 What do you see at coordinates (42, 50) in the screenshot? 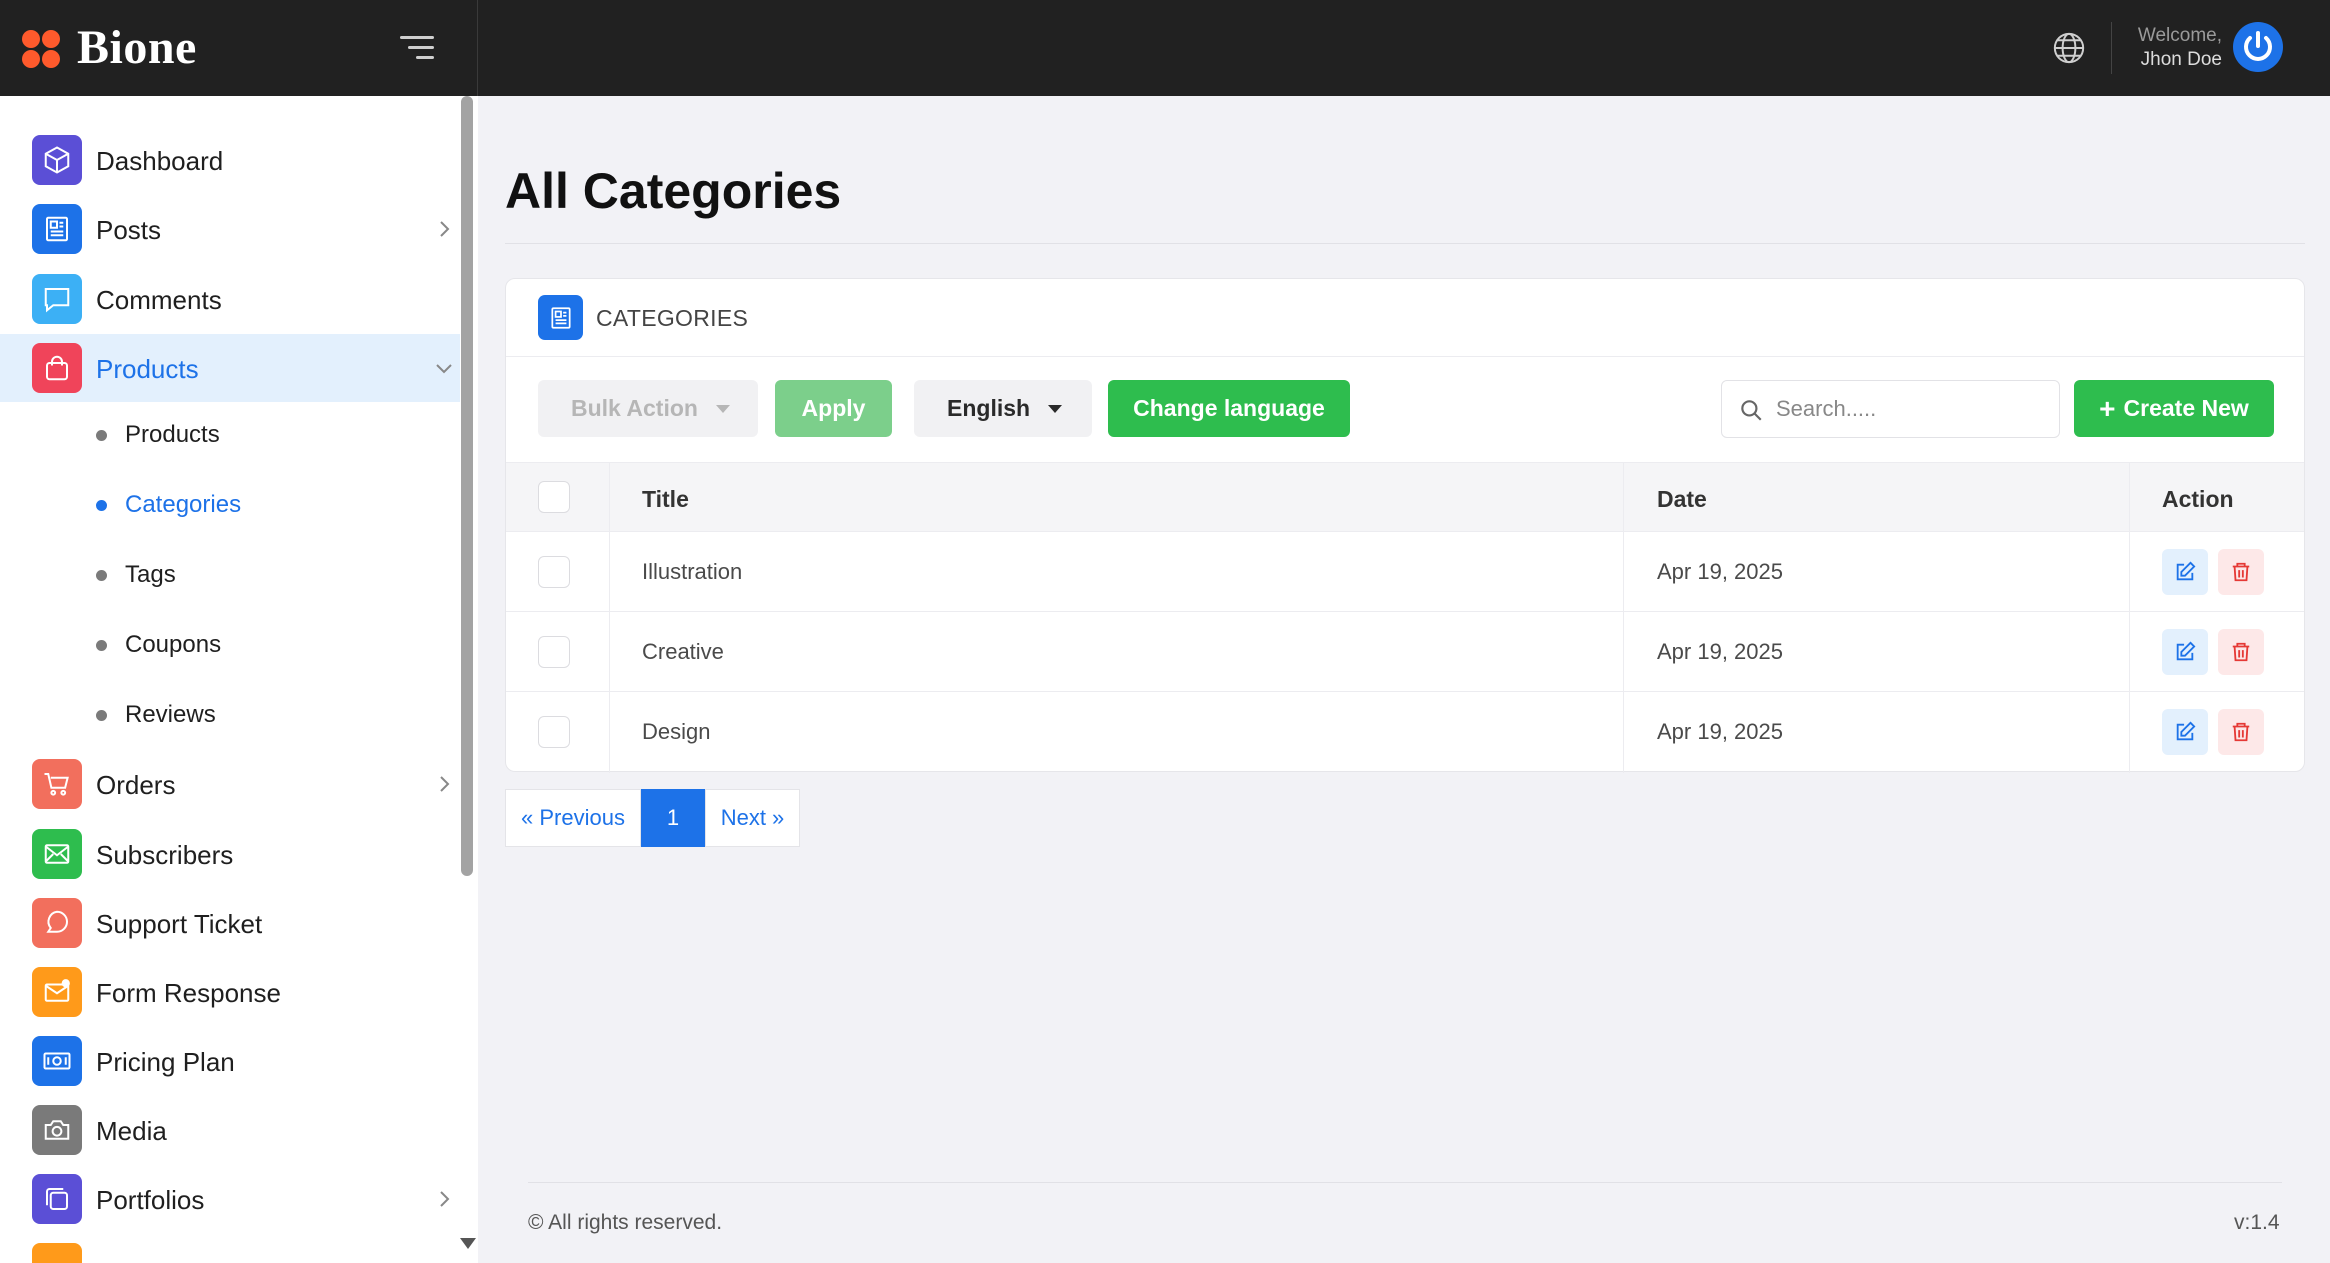
I see `logo-icon` at bounding box center [42, 50].